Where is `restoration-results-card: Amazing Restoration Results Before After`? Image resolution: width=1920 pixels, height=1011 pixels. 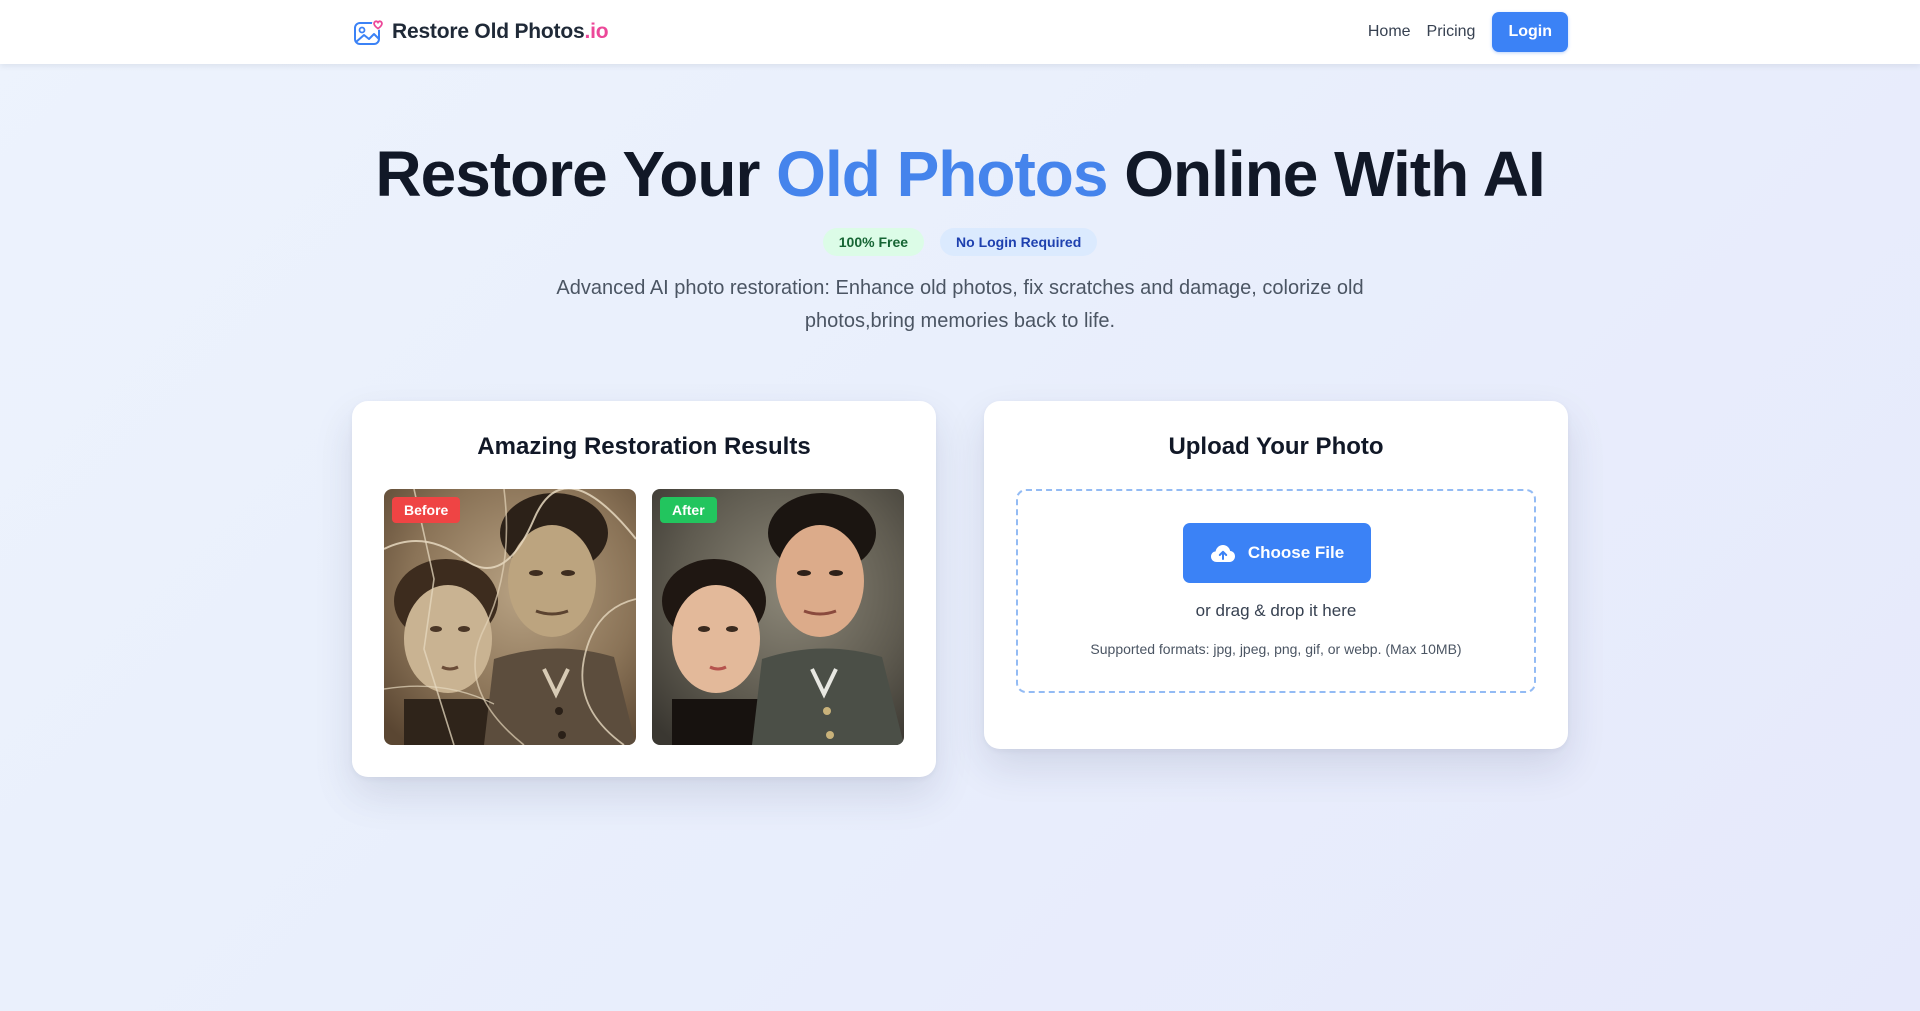 restoration-results-card: Amazing Restoration Results Before After is located at coordinates (644, 589).